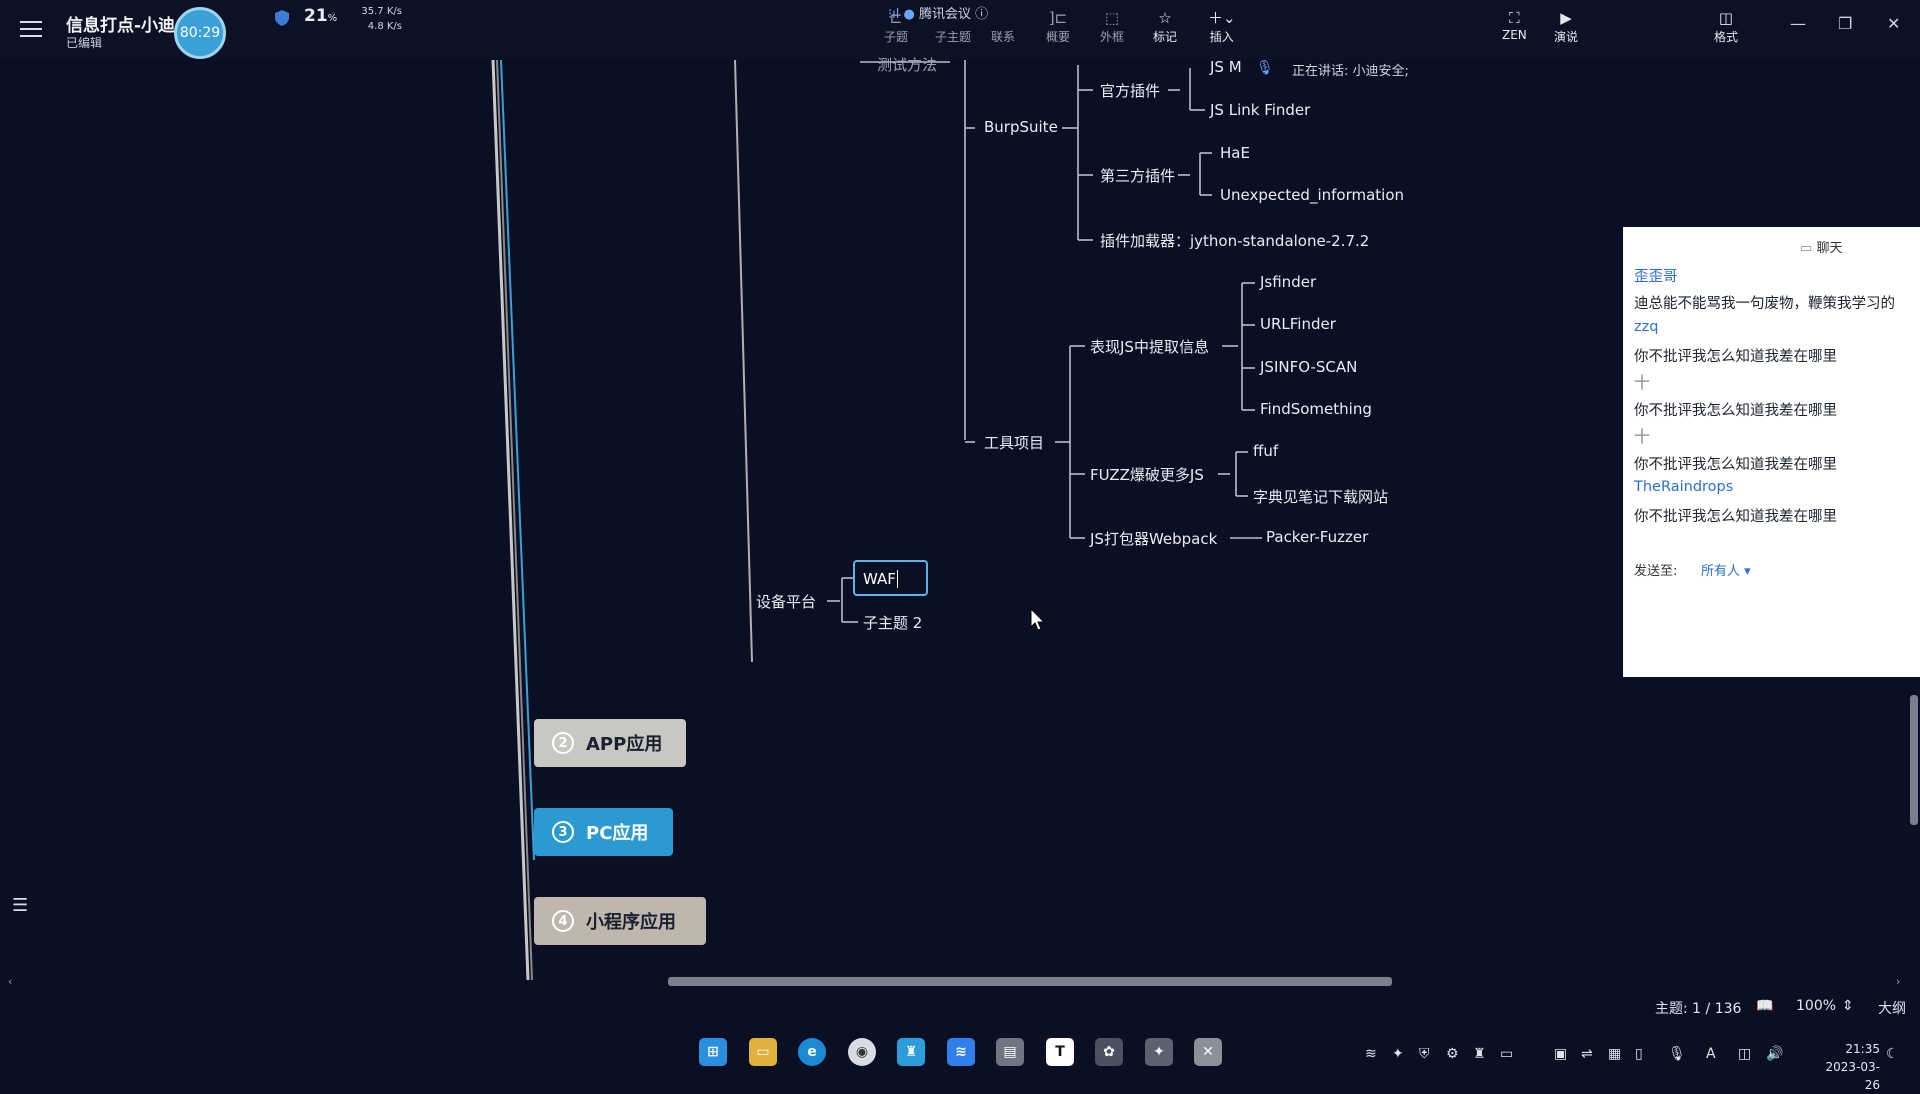 The width and height of the screenshot is (1920, 1094). I want to click on zoom-level: 100%, so click(1816, 1006).